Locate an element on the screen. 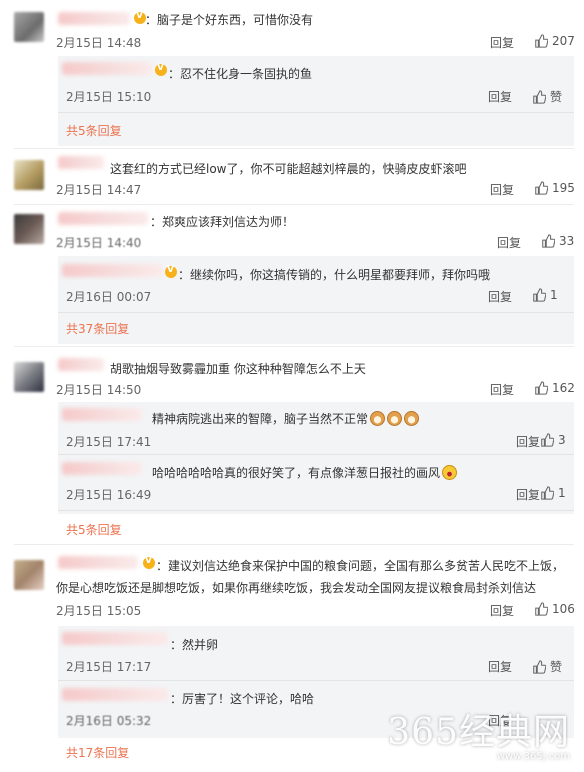 The height and width of the screenshot is (772, 584). reply-text-content: 哈哈哈哈哈哈真的很好笑了，有点像洋葱日报社的画风 is located at coordinates (296, 473).